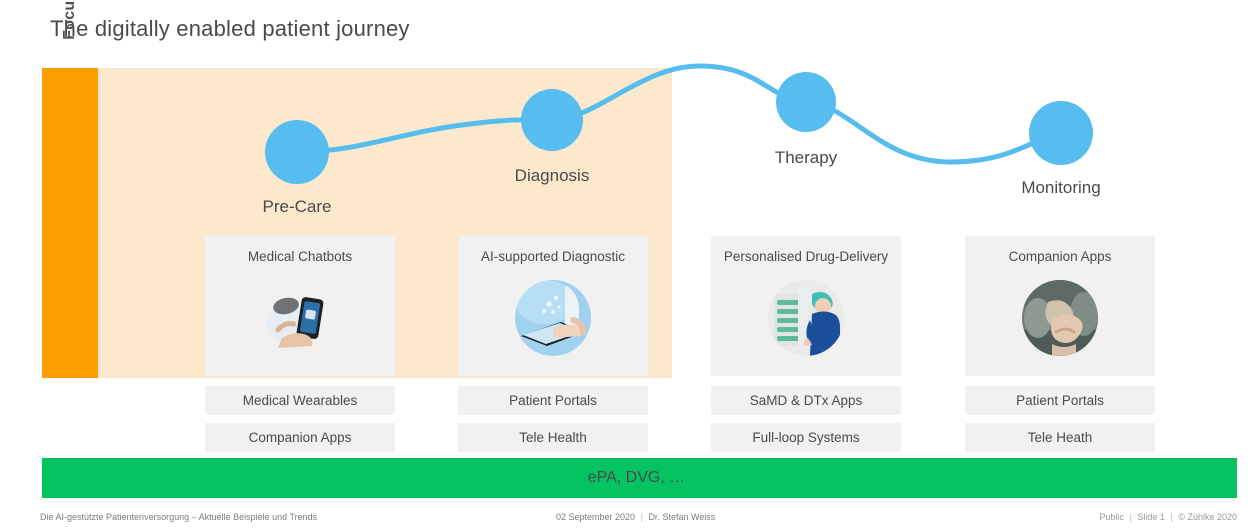 The image size is (1259, 528). Describe the element at coordinates (806, 318) in the screenshot. I see `nurse-drug-cart-photo` at that location.